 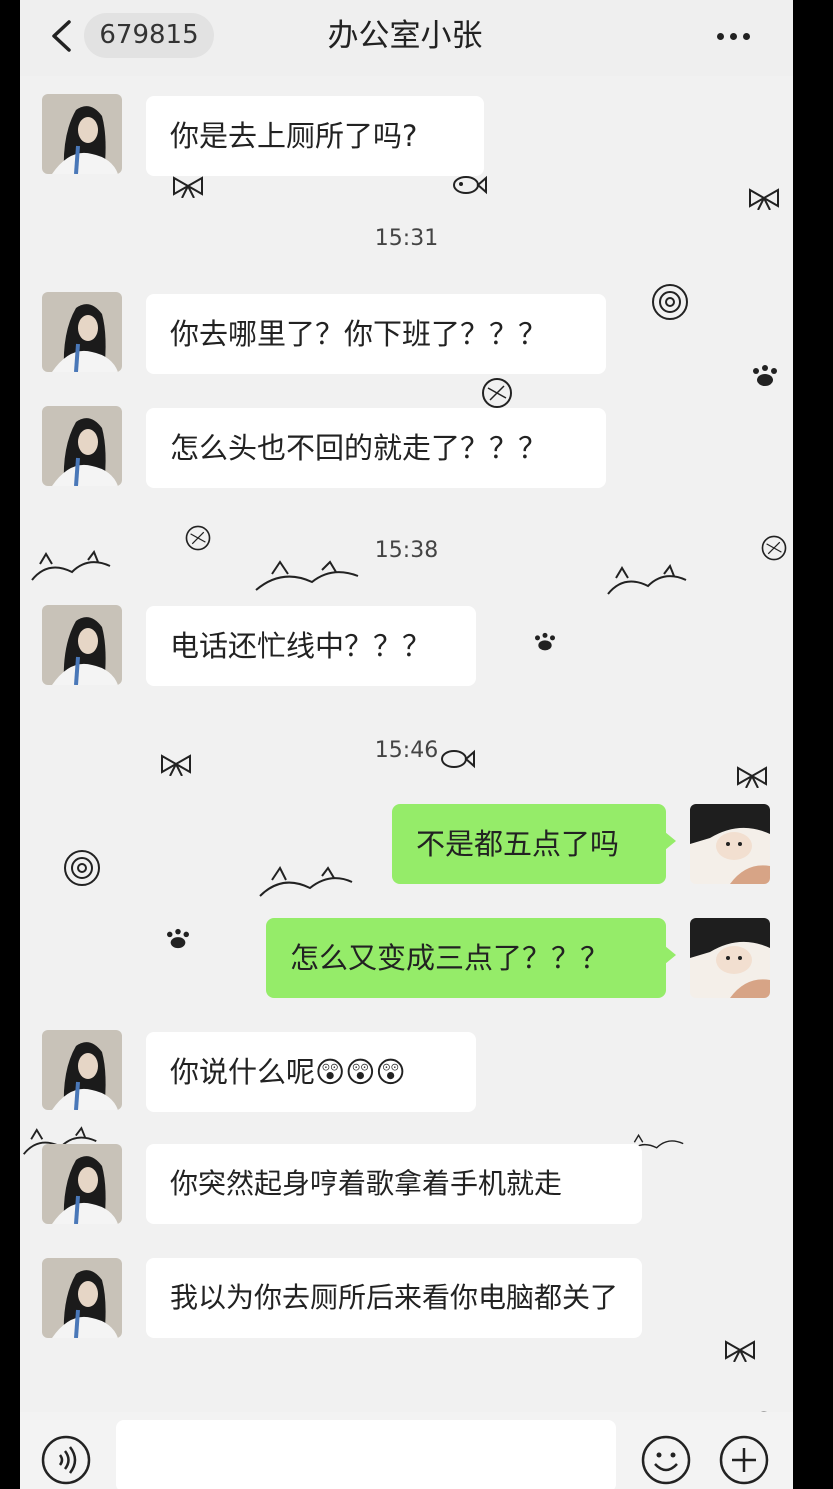 I want to click on plus-button, so click(x=744, y=1460).